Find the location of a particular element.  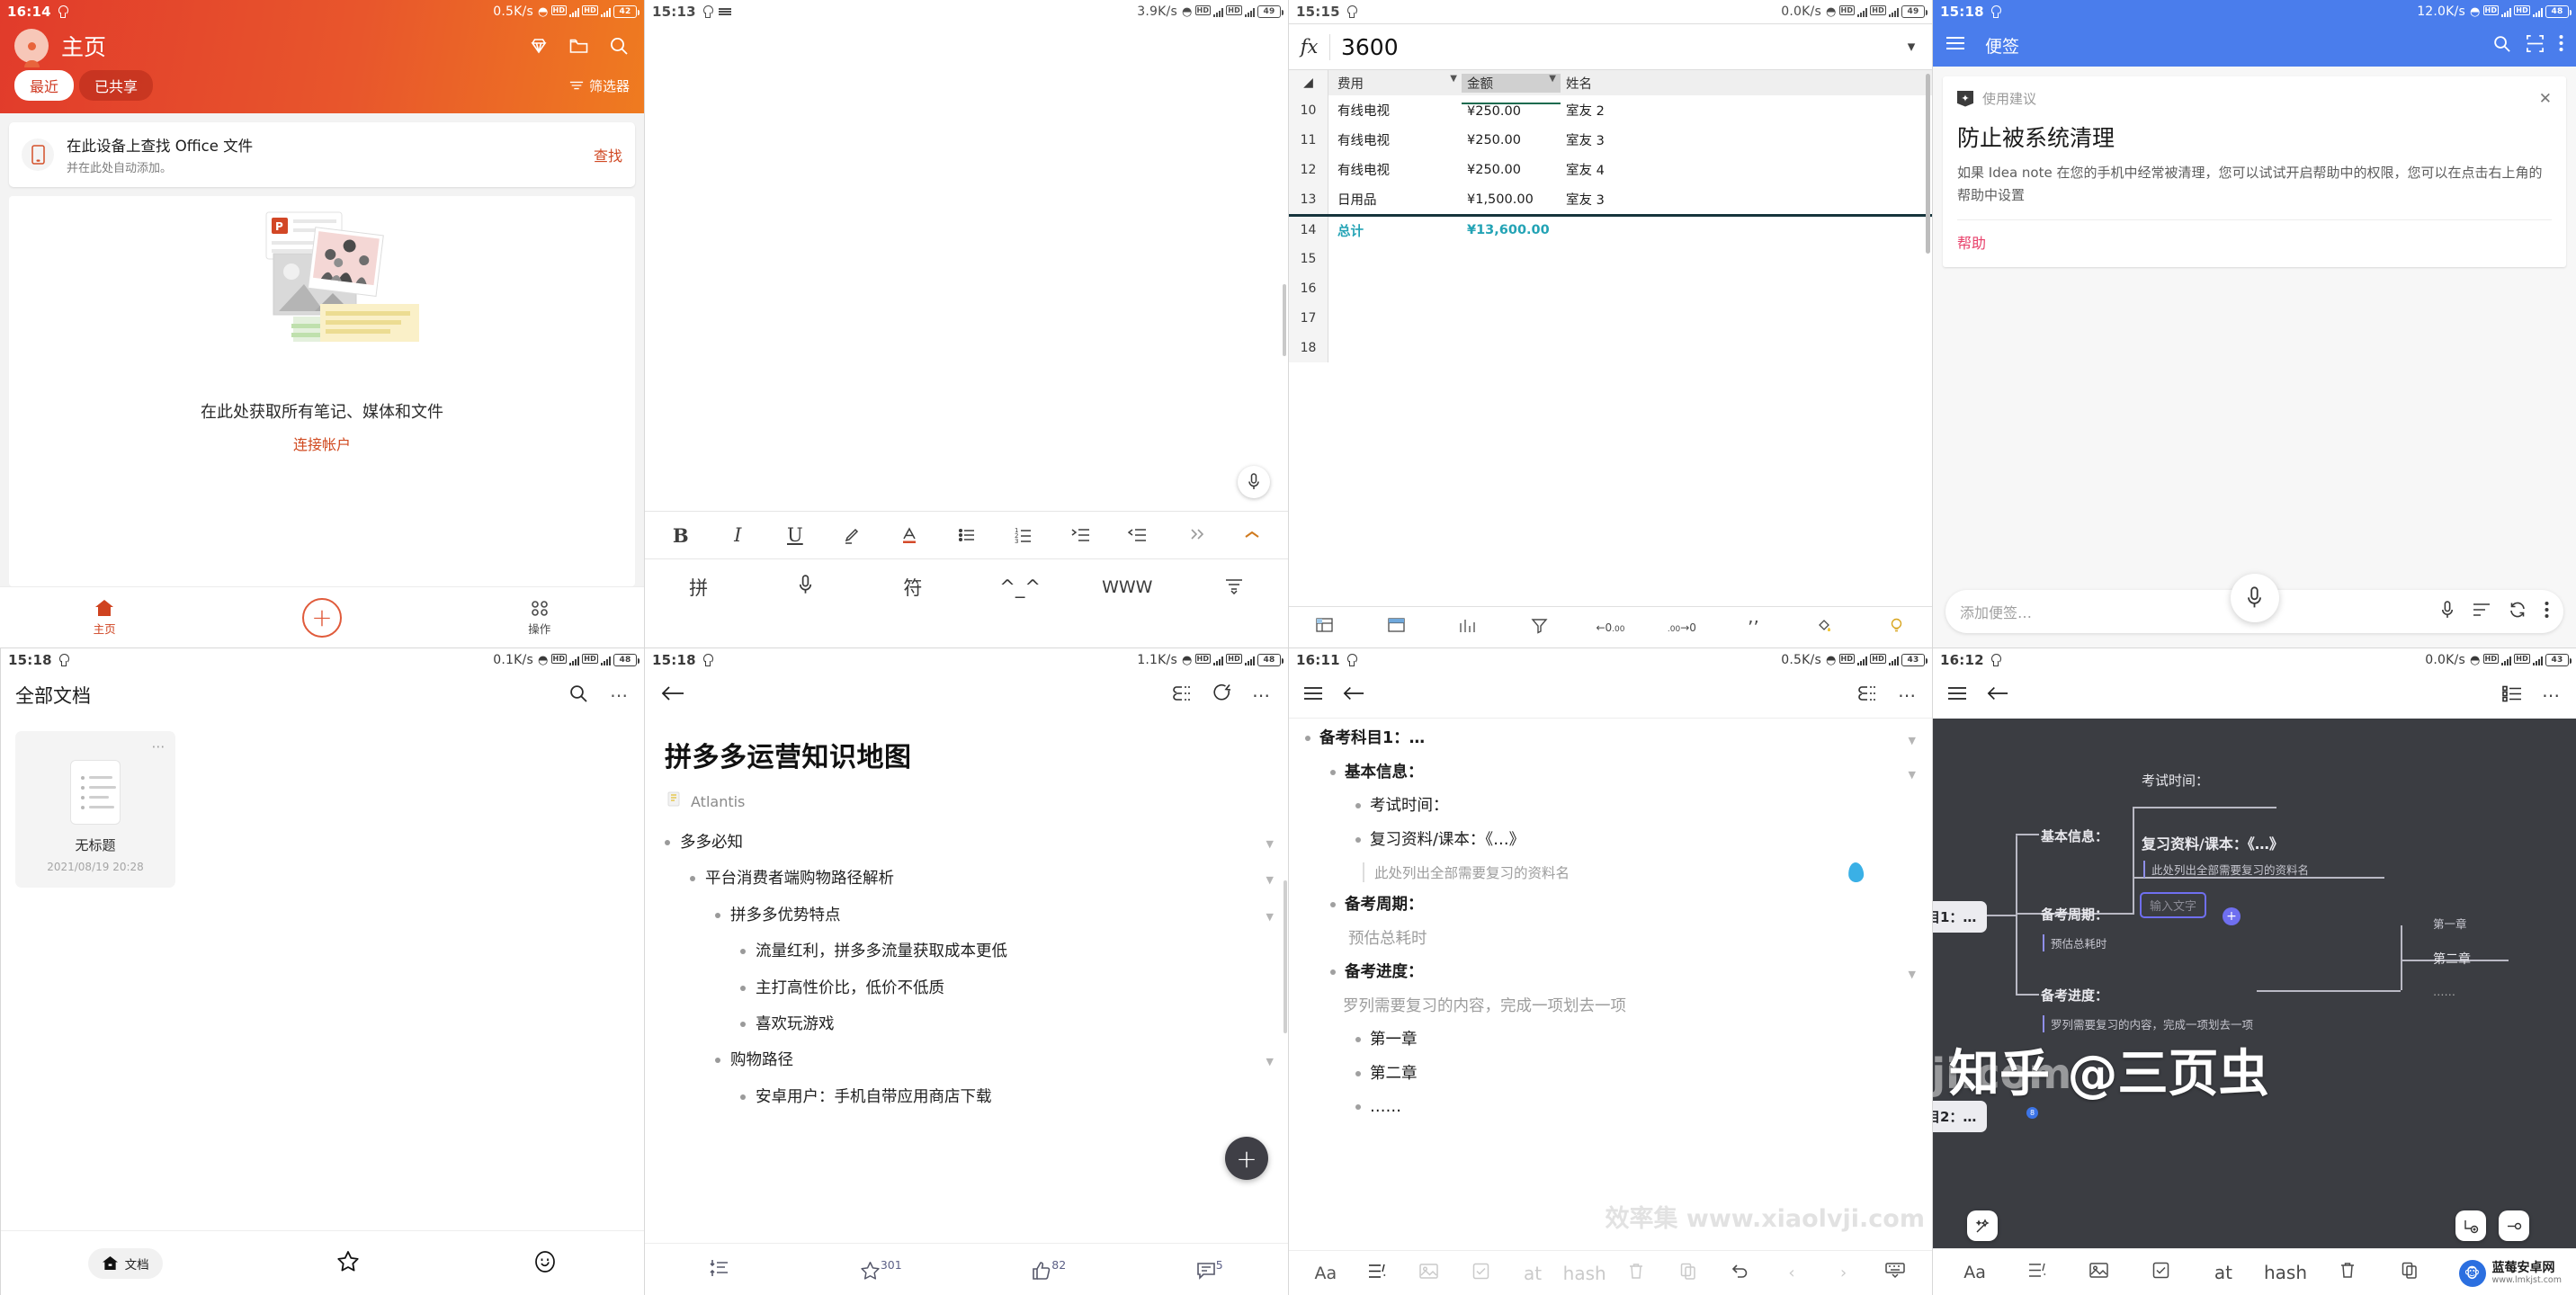

outline-view-icon is located at coordinates (1183, 695).